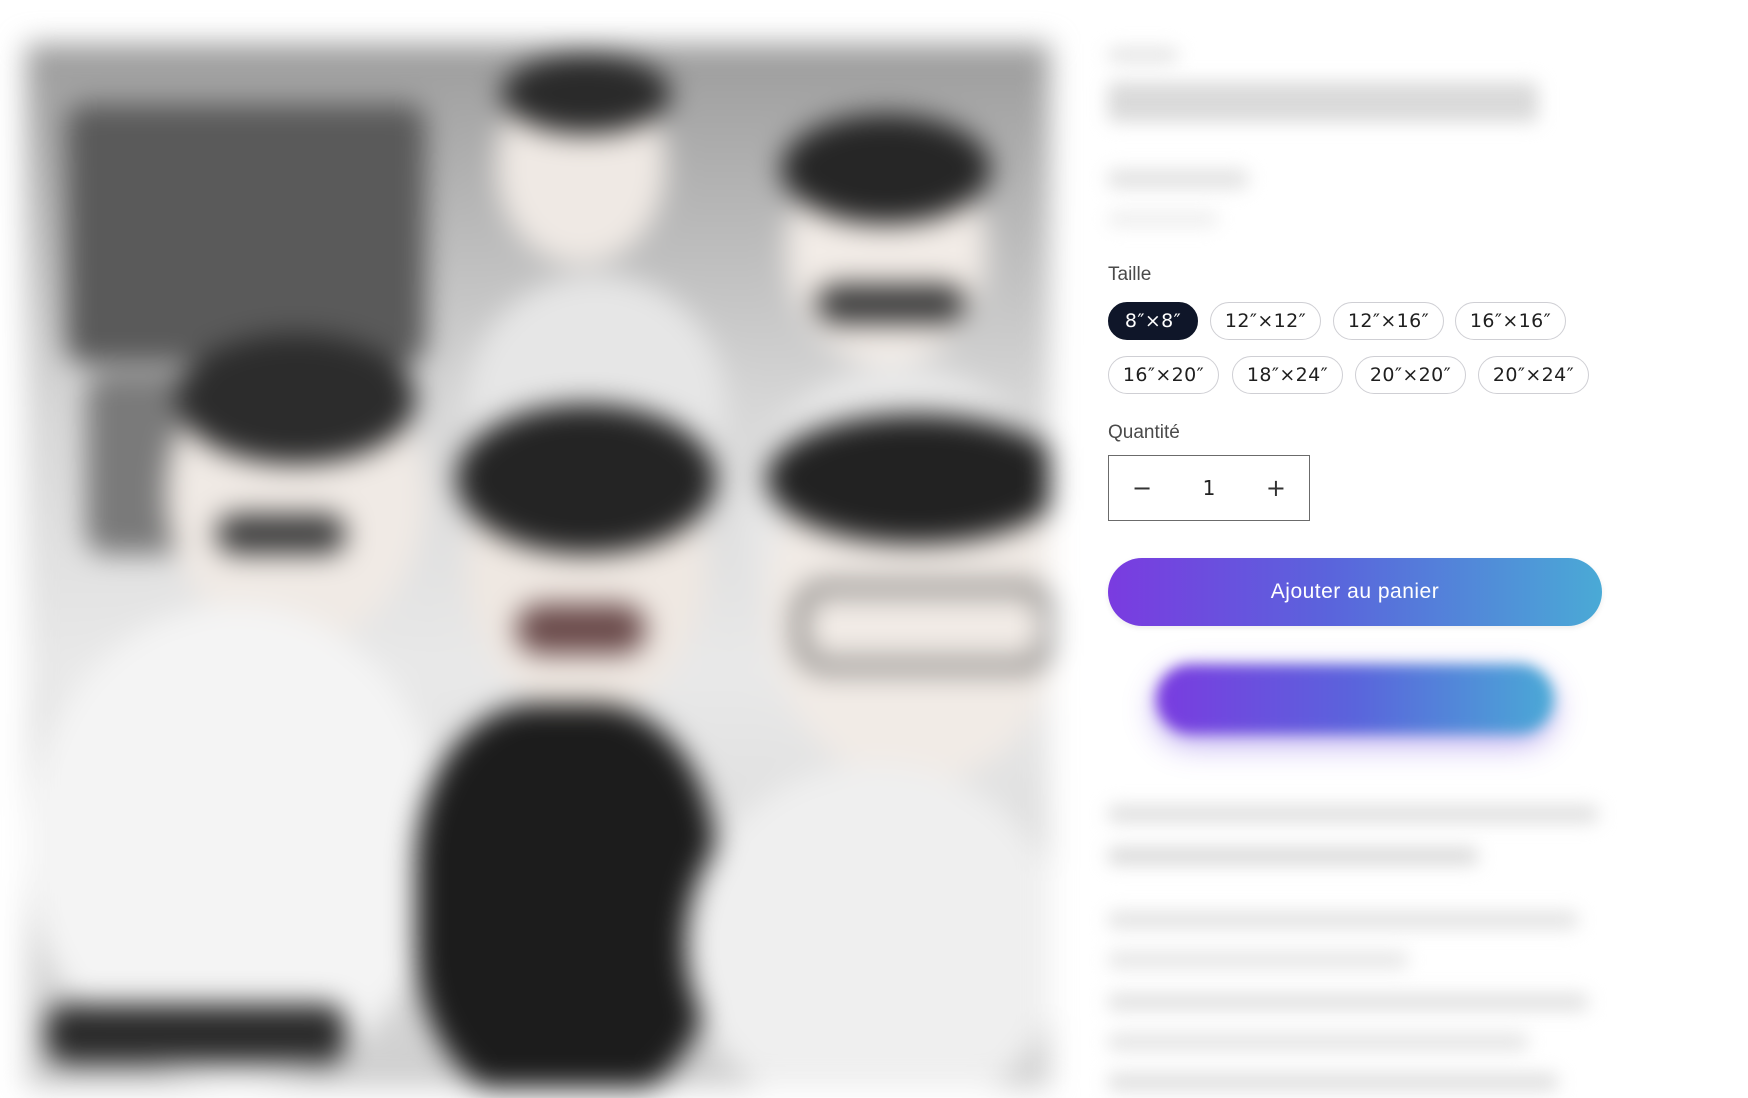  What do you see at coordinates (1533, 375) in the screenshot?
I see `size-option-20x24: 20″×24″` at bounding box center [1533, 375].